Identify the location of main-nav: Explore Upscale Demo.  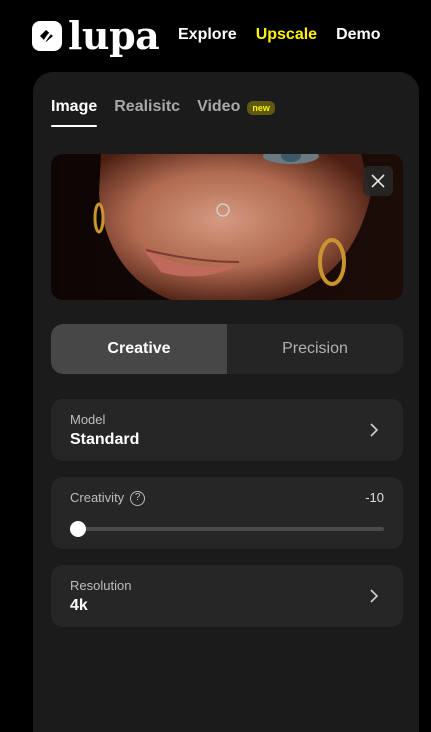
(289, 35).